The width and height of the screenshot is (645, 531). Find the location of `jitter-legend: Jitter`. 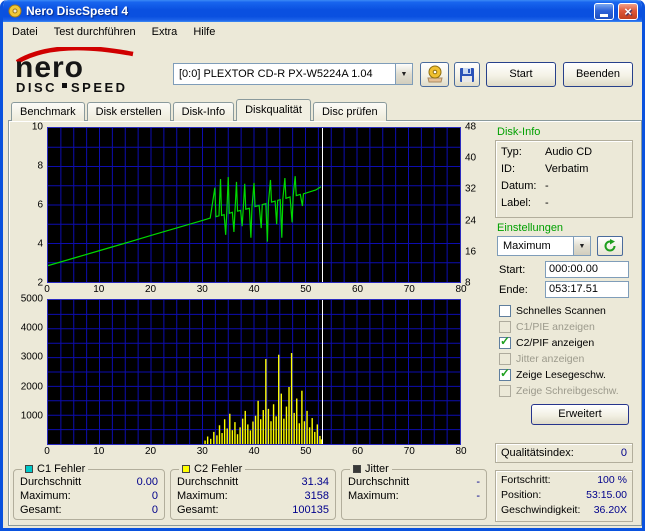

jitter-legend: Jitter is located at coordinates (371, 469).